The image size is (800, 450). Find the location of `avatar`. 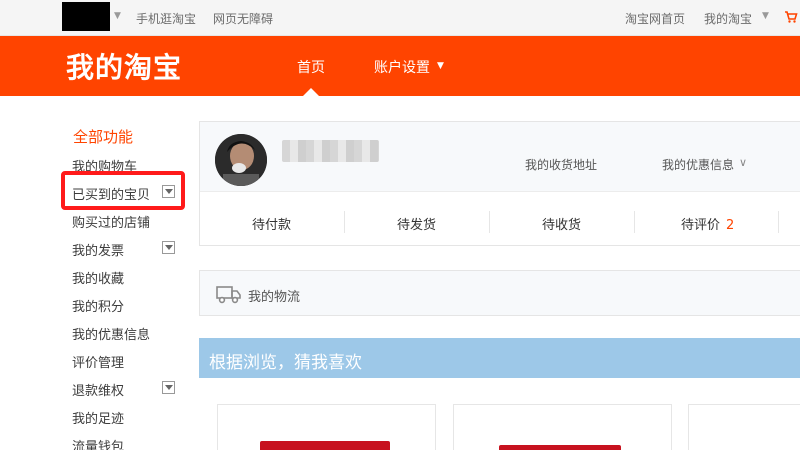

avatar is located at coordinates (241, 160).